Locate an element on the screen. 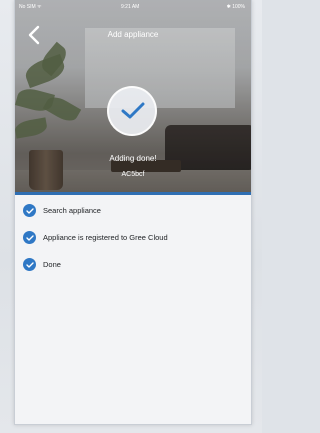 The width and height of the screenshot is (320, 433). status-message: Adding done! is located at coordinates (133, 158).